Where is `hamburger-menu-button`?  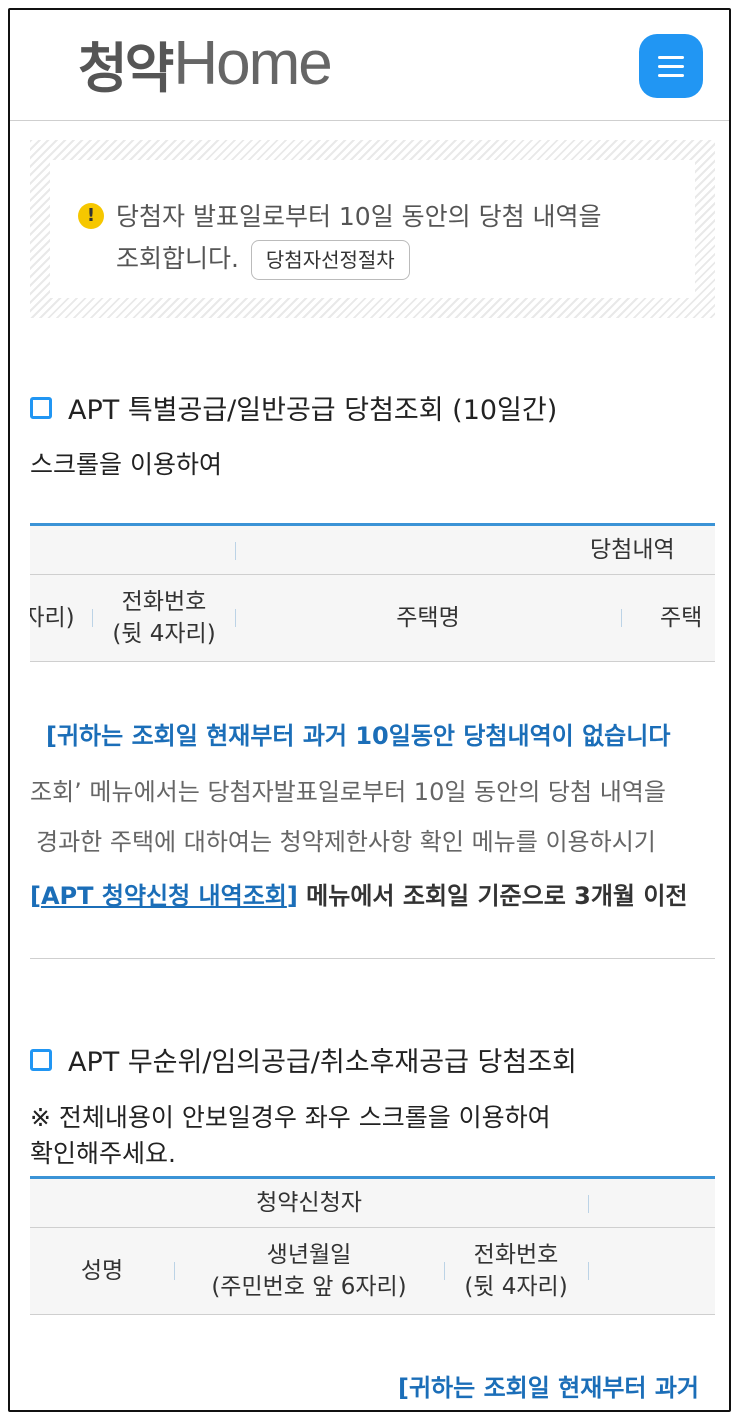 hamburger-menu-button is located at coordinates (671, 66).